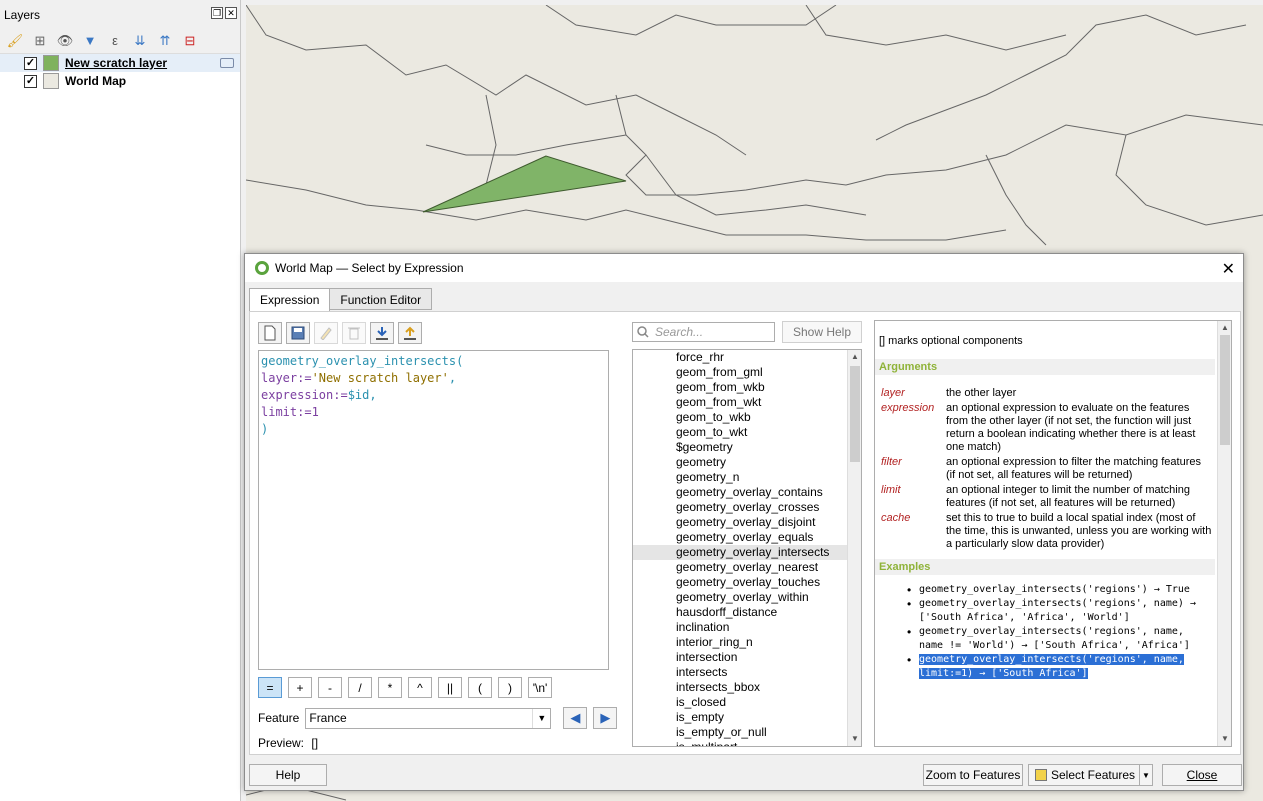  What do you see at coordinates (288, 743) in the screenshot?
I see `preview-row: Preview: []` at bounding box center [288, 743].